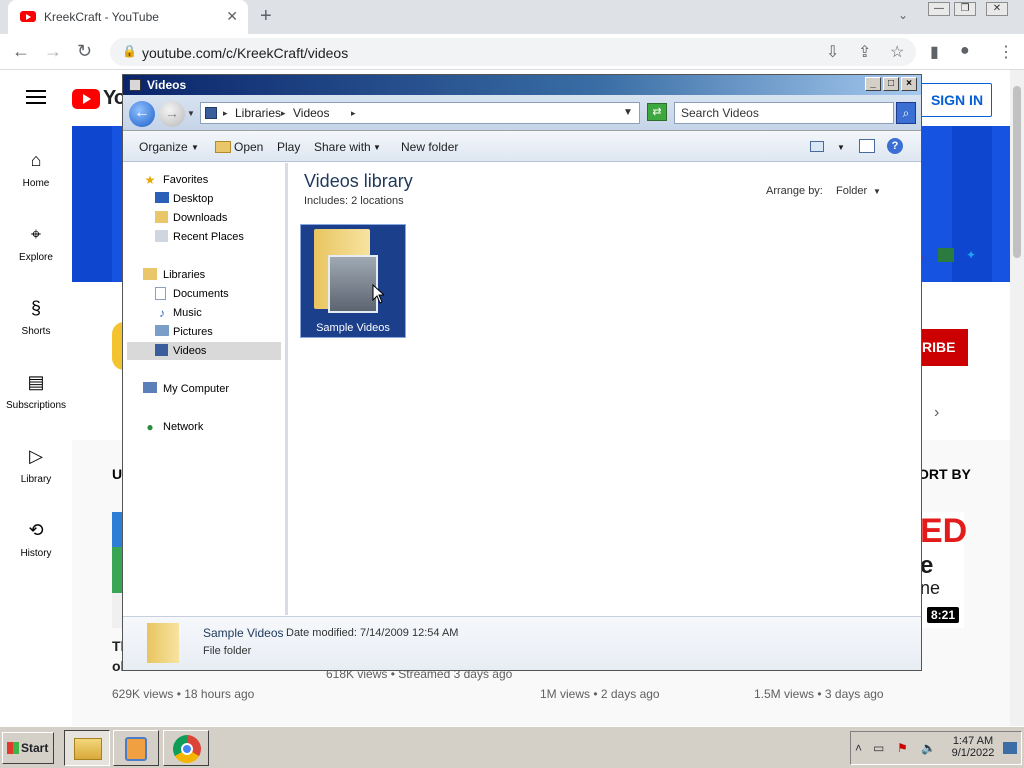 The image size is (1024, 768). I want to click on nav-item-network: ● Network, so click(204, 427).